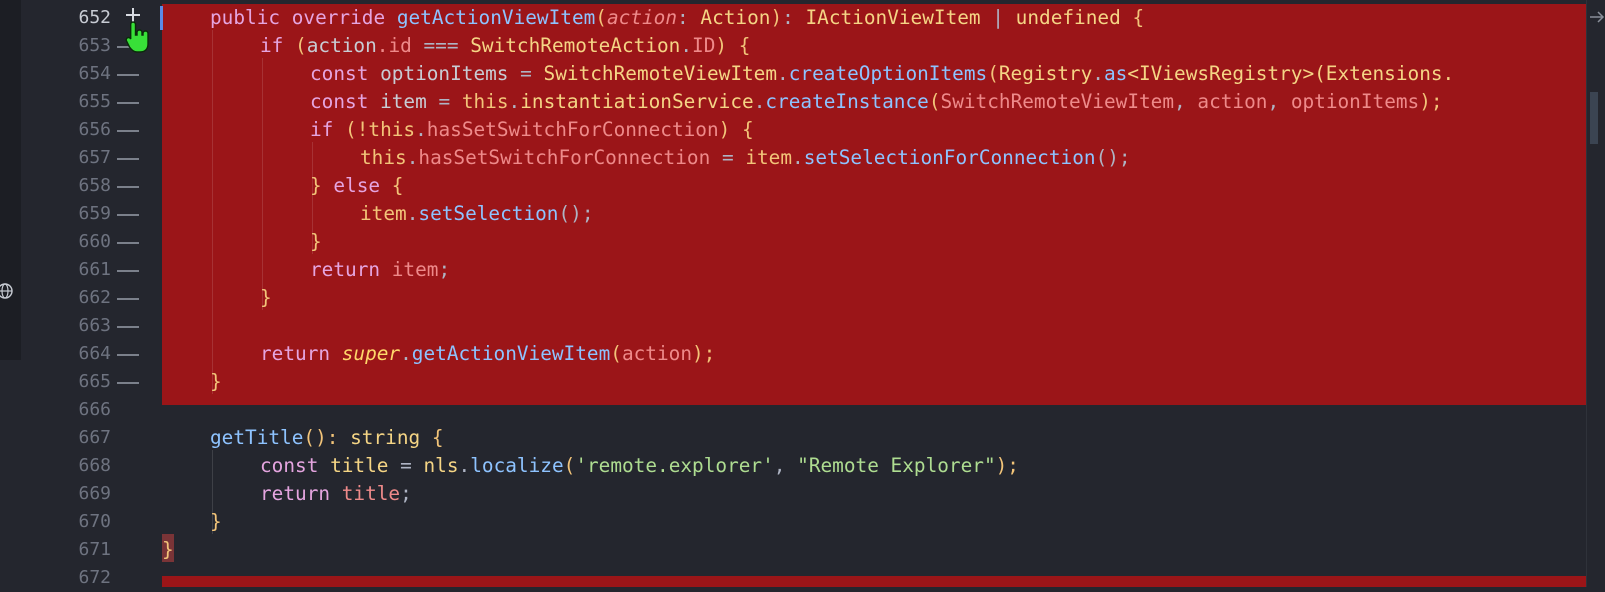 The height and width of the screenshot is (592, 1605). What do you see at coordinates (7, 291) in the screenshot?
I see `globe-icon` at bounding box center [7, 291].